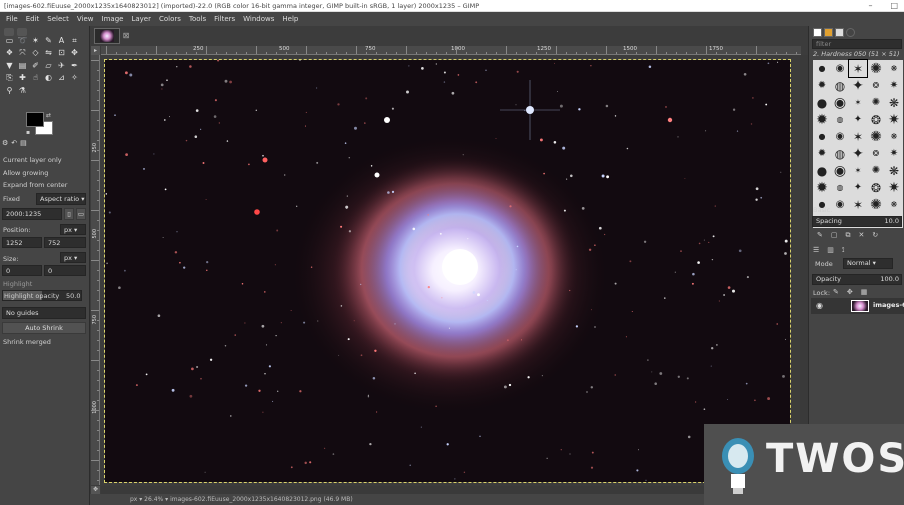 This screenshot has height=505, width=904. What do you see at coordinates (69, 214) in the screenshot?
I see `portrait-icon: ▯` at bounding box center [69, 214].